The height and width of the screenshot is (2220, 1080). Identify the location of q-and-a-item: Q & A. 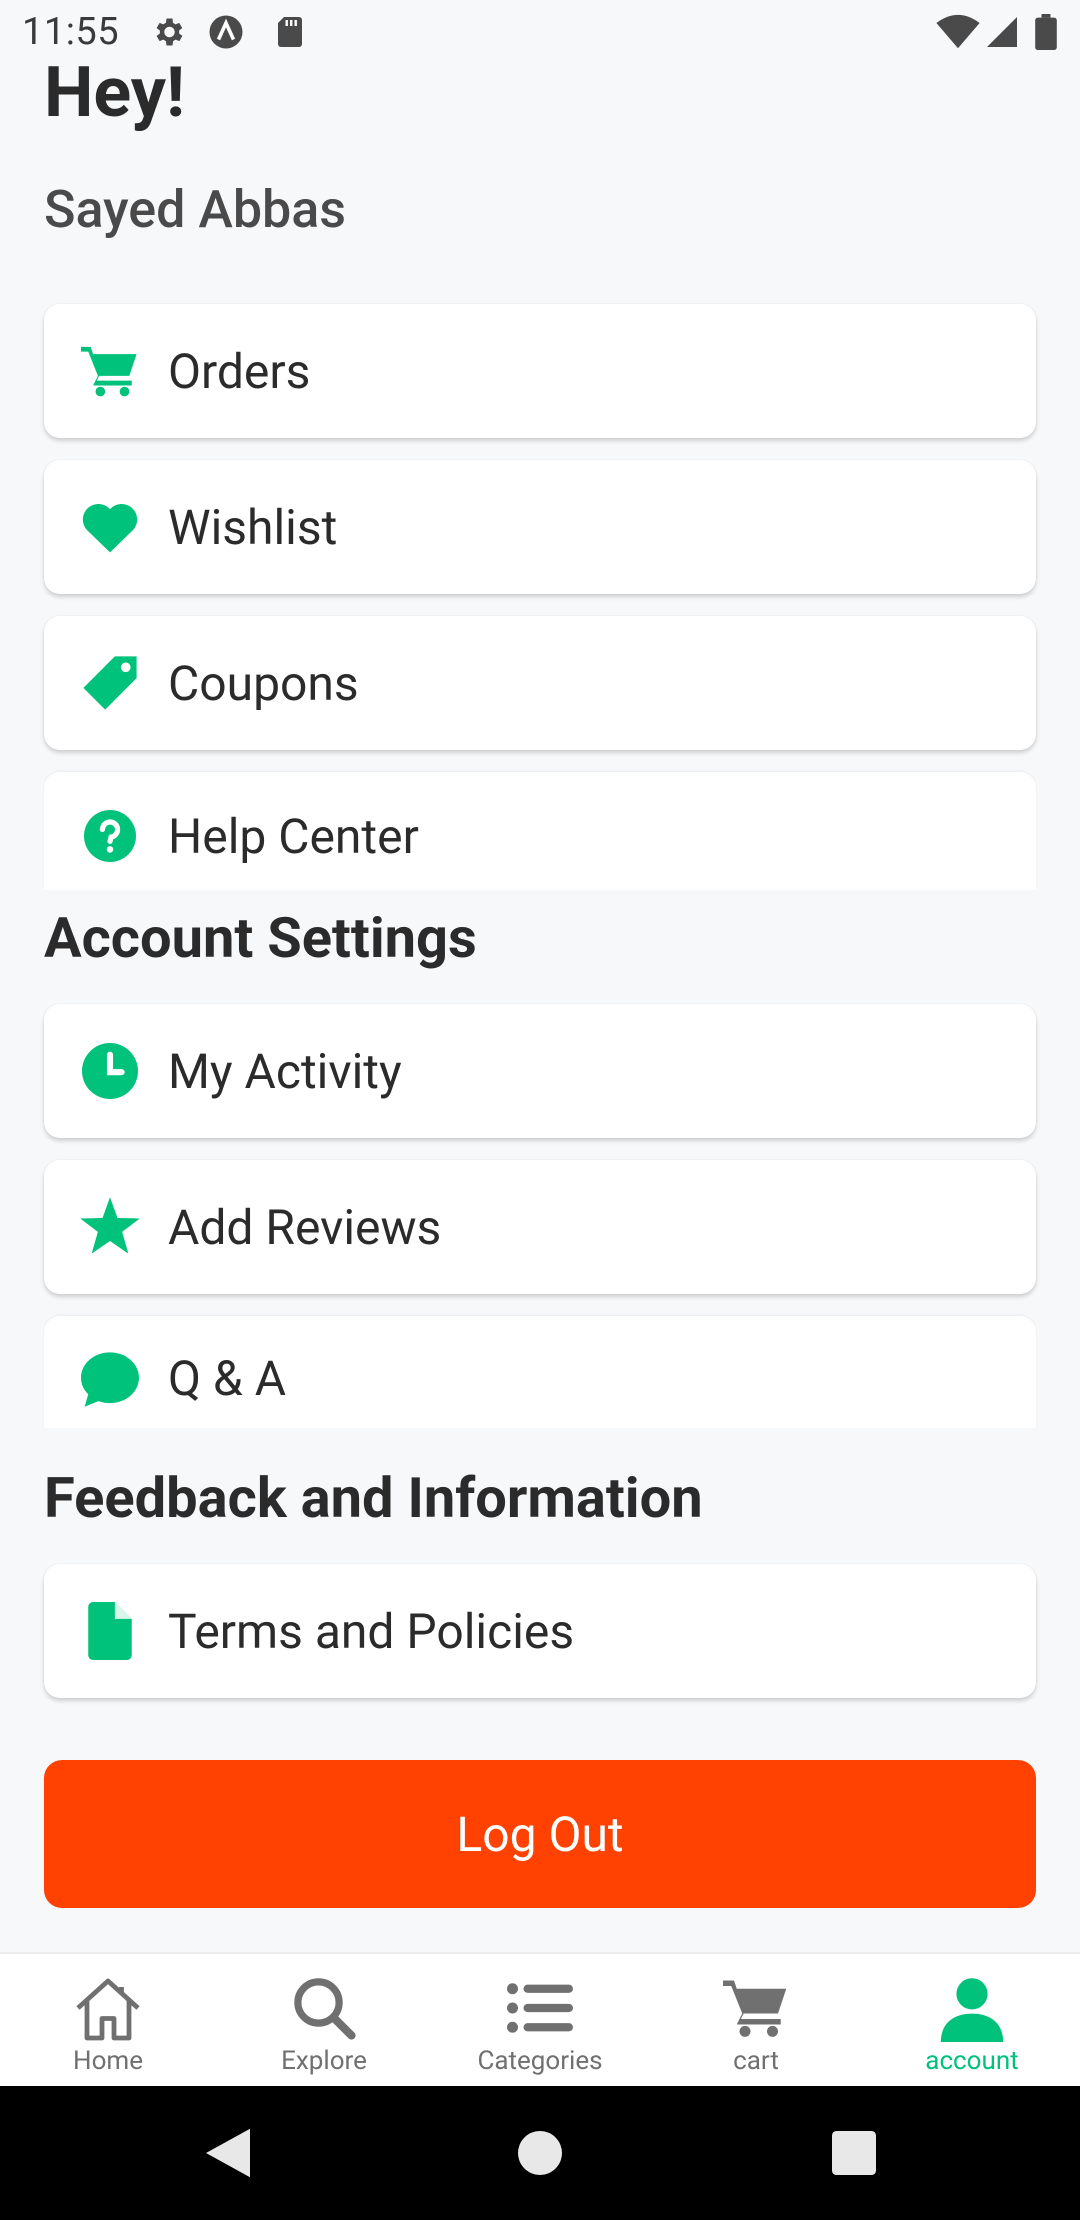
(540, 1372).